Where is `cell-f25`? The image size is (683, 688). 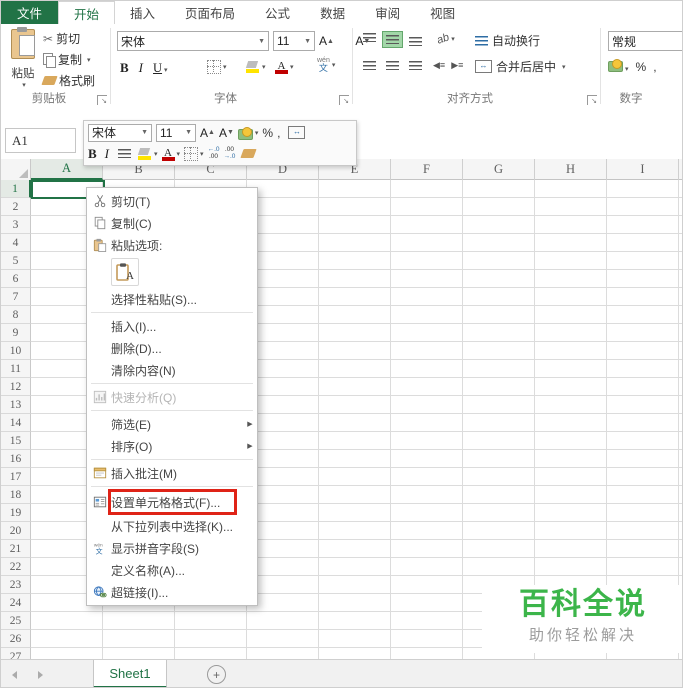
cell-f25 is located at coordinates (427, 621).